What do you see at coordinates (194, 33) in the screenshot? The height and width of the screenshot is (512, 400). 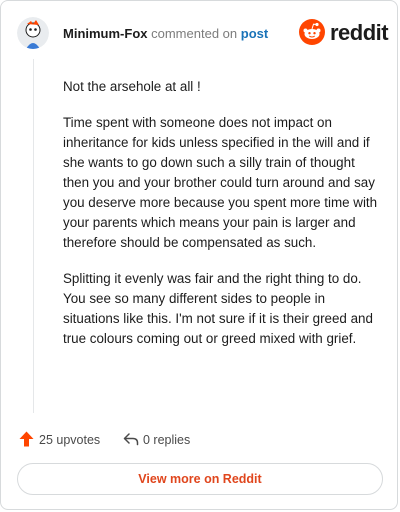 I see `action-text: commented on` at bounding box center [194, 33].